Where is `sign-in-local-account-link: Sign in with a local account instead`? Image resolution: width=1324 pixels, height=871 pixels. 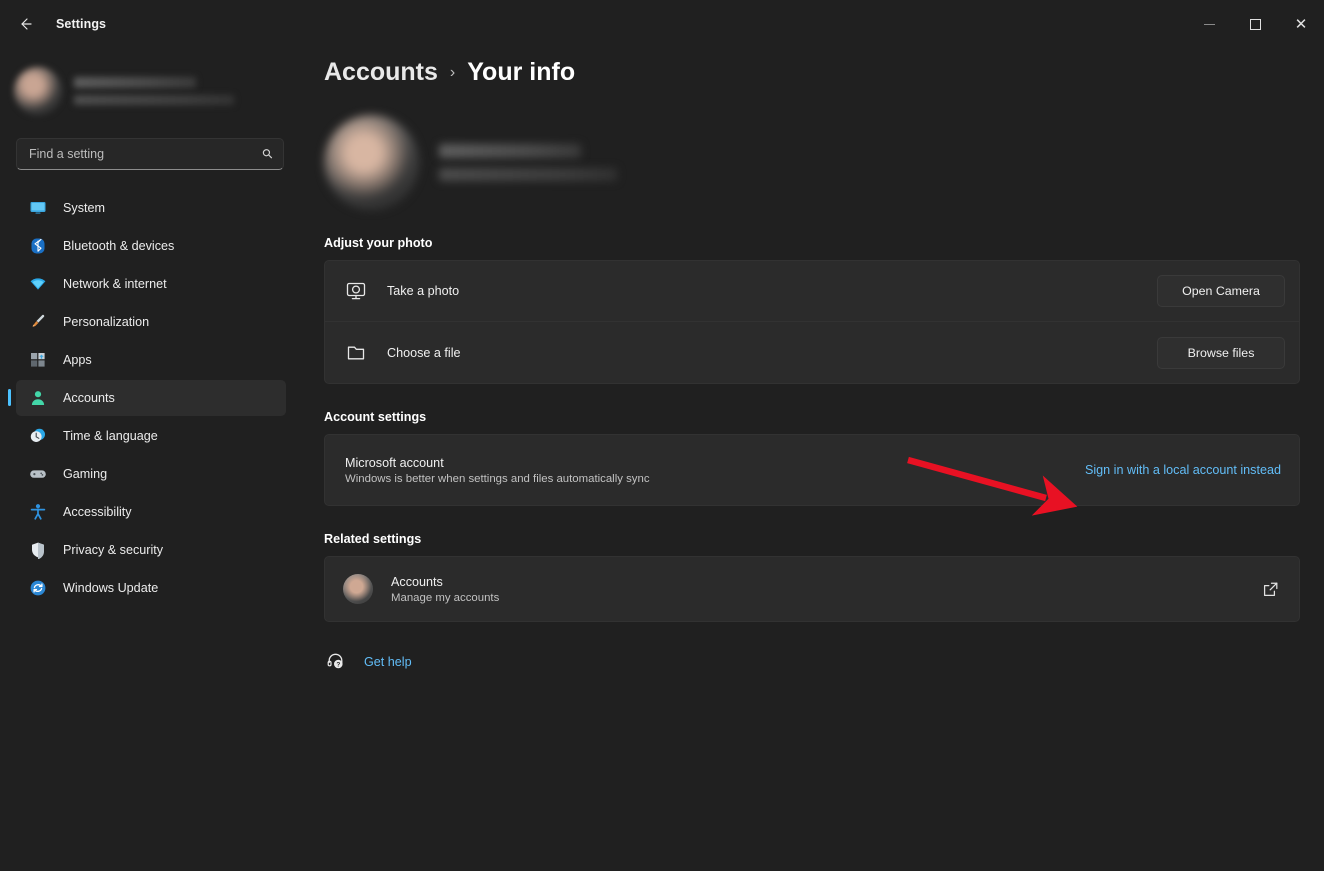 sign-in-local-account-link: Sign in with a local account instead is located at coordinates (1183, 470).